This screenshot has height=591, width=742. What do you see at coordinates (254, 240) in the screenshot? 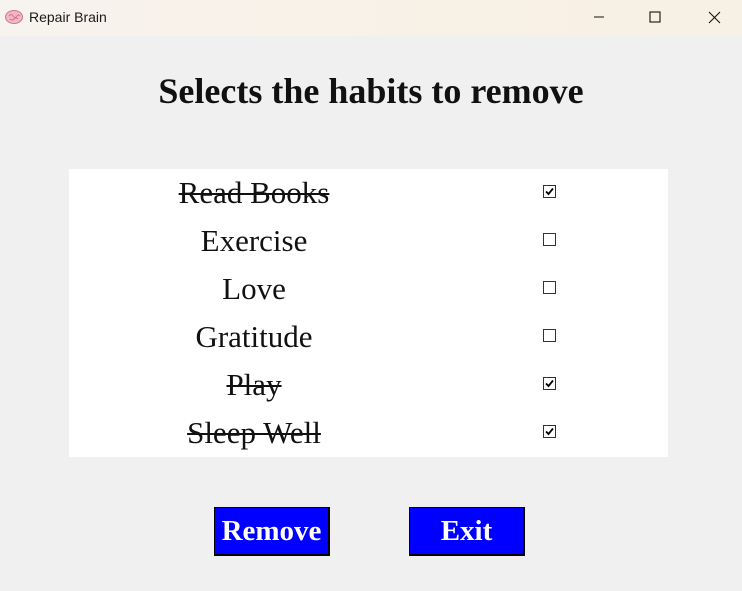
I see `habit-label: Exercise` at bounding box center [254, 240].